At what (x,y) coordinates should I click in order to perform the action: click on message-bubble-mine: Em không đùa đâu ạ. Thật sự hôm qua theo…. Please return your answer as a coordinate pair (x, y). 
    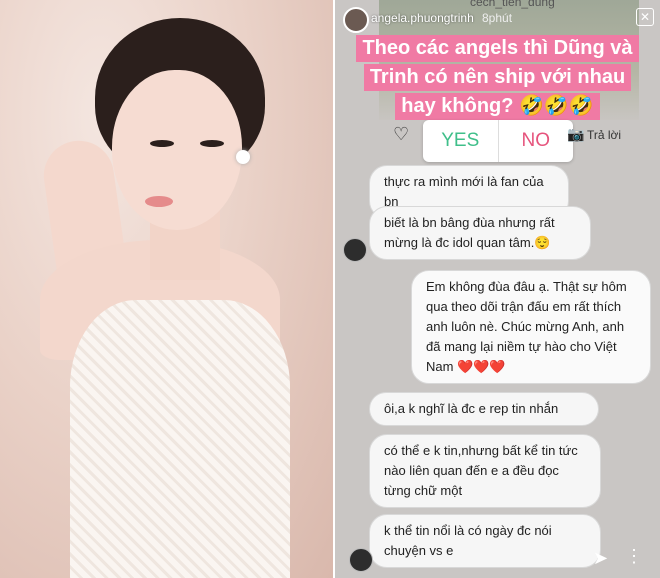
    Looking at the image, I should click on (531, 327).